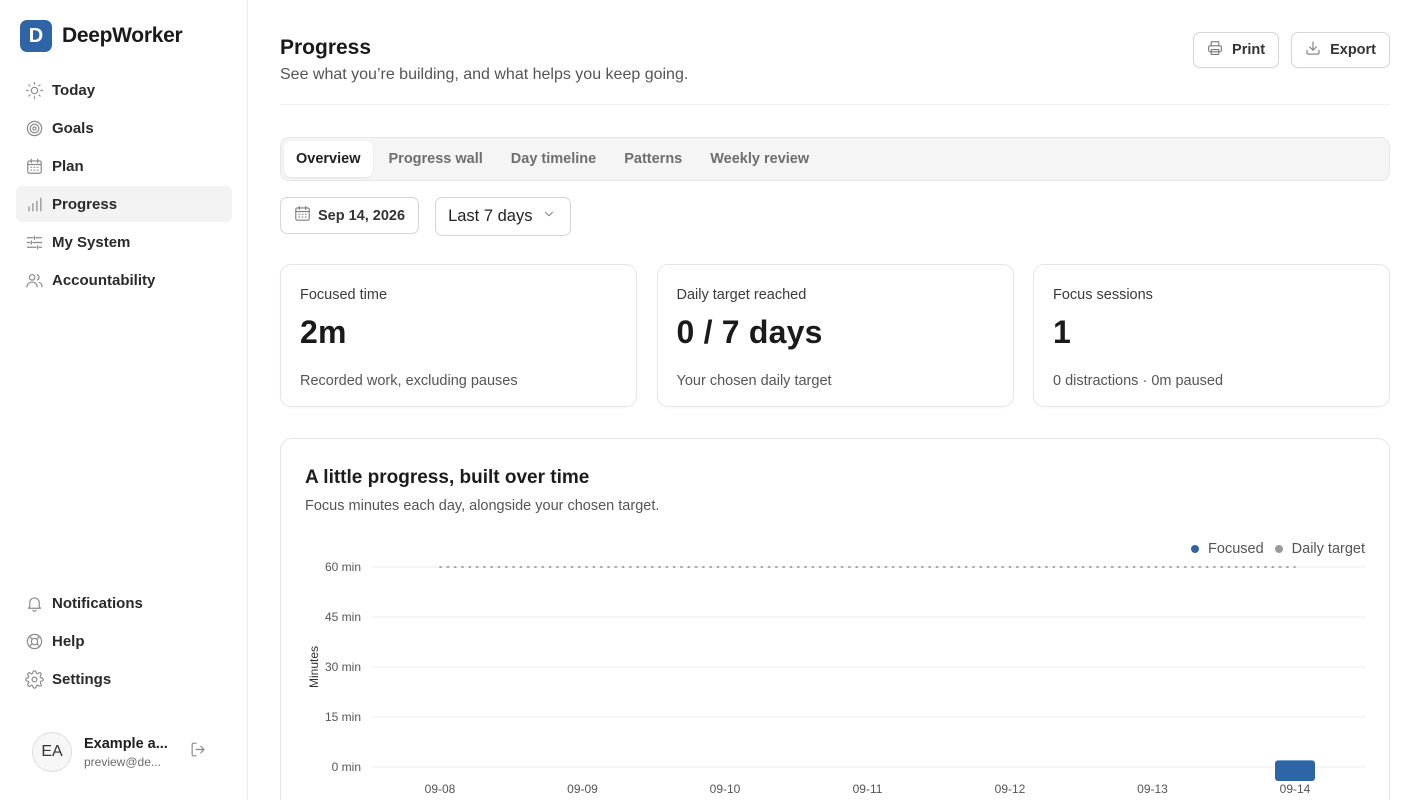 Image resolution: width=1422 pixels, height=800 pixels. I want to click on sidebar-item-plan: Plan, so click(124, 166).